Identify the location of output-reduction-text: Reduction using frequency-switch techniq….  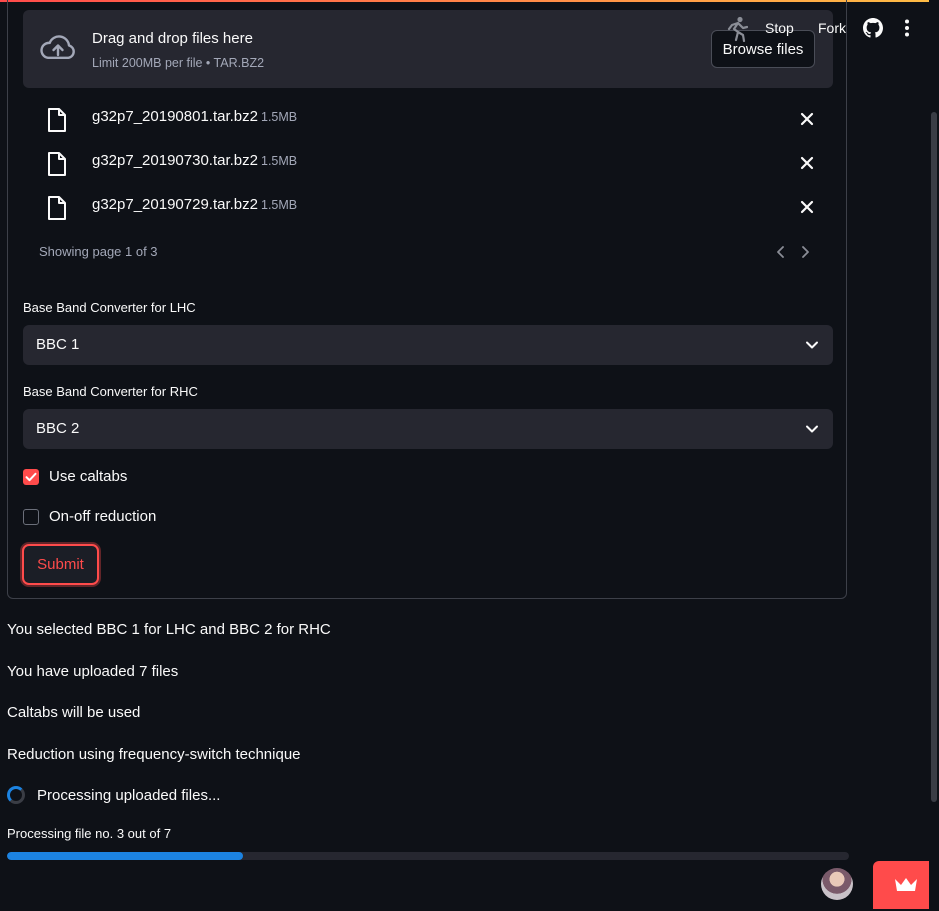
(154, 754).